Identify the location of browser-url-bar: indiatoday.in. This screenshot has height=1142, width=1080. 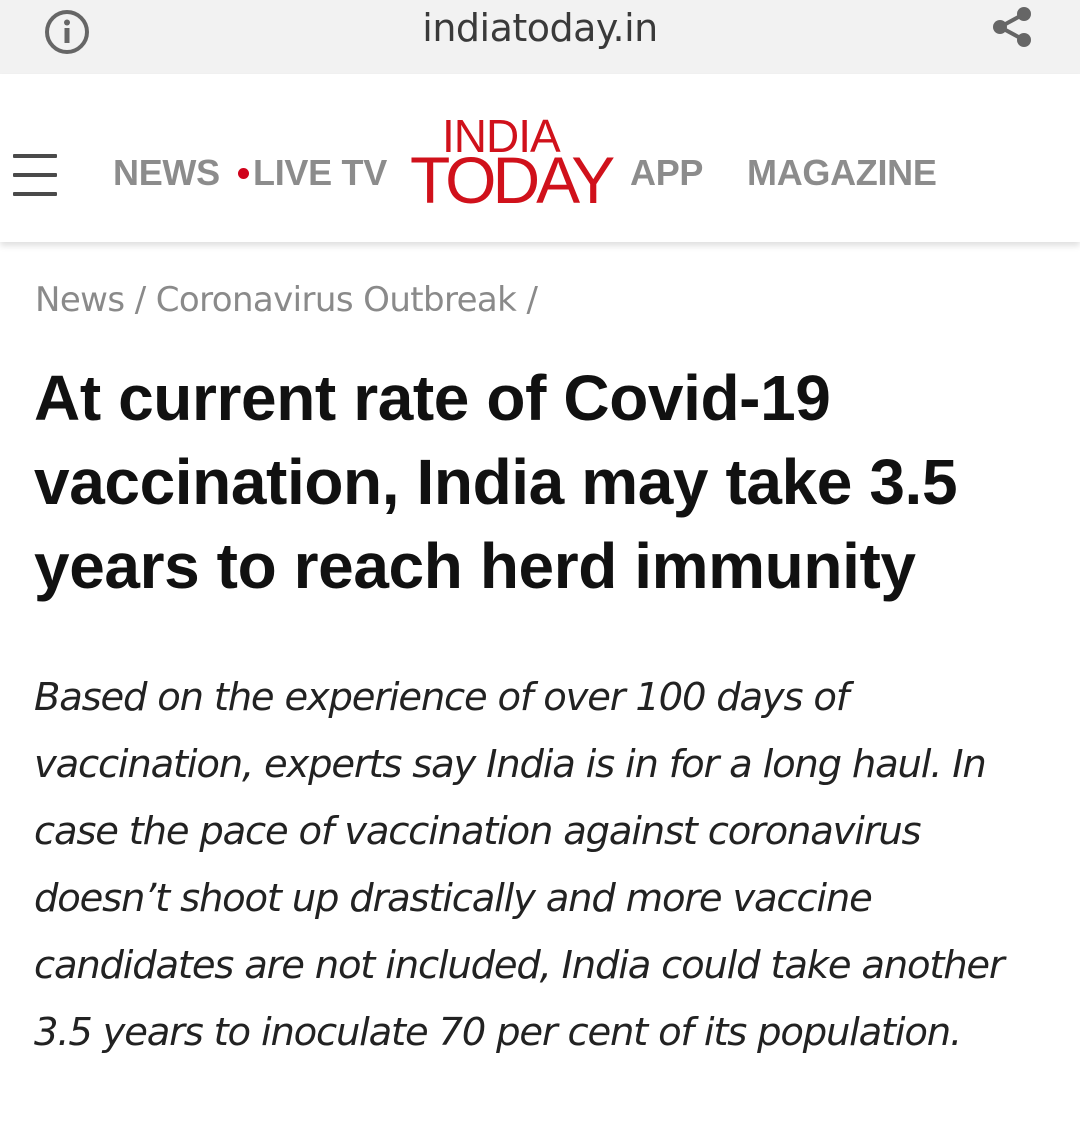
(540, 37).